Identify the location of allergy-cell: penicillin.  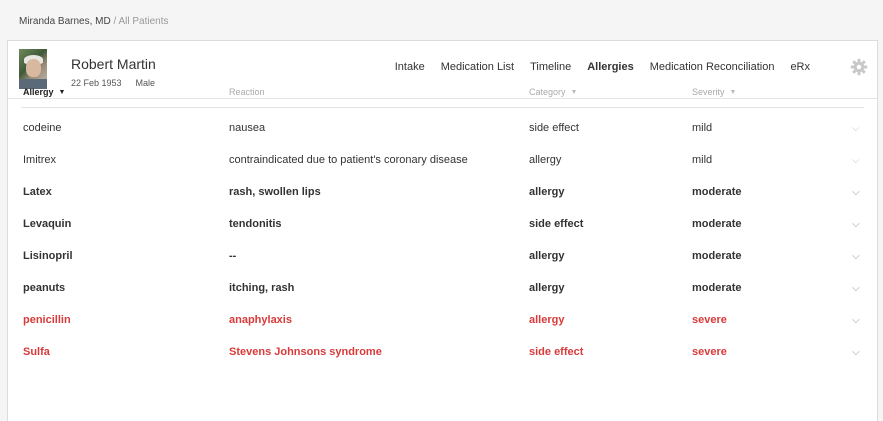
(47, 320).